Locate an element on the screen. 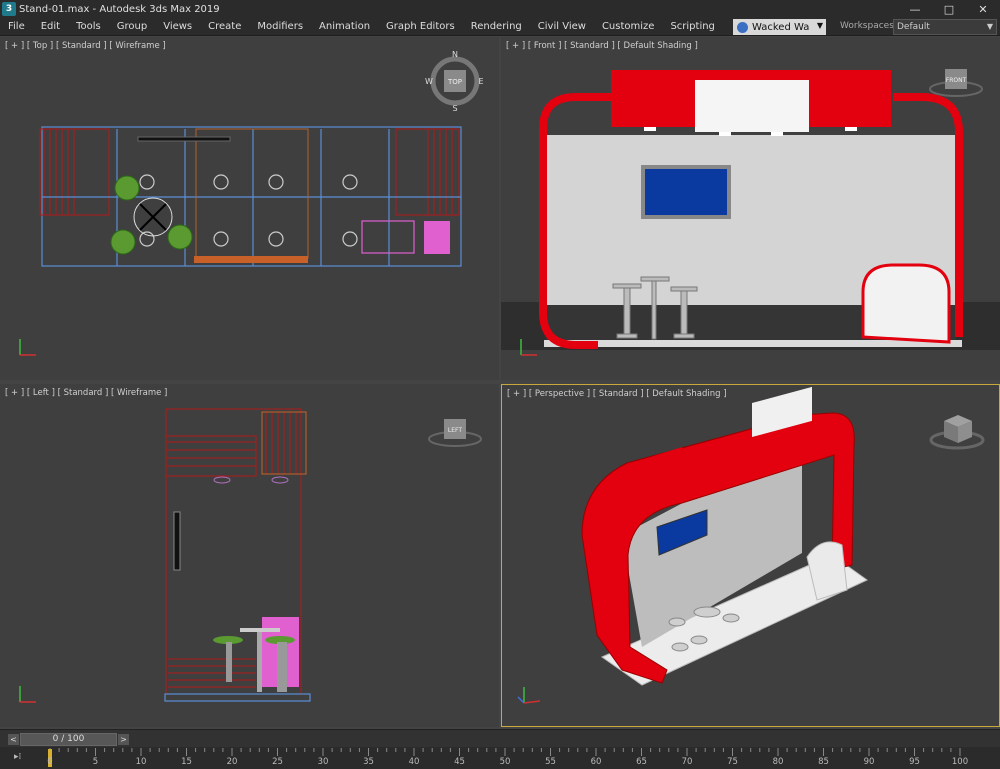 This screenshot has width=1000, height=769. track-tick-label: 50 is located at coordinates (505, 762).